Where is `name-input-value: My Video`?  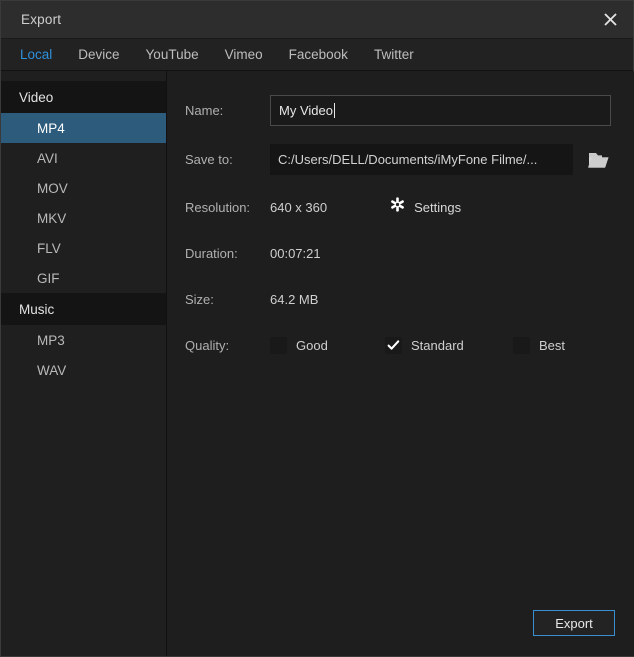 name-input-value: My Video is located at coordinates (306, 110).